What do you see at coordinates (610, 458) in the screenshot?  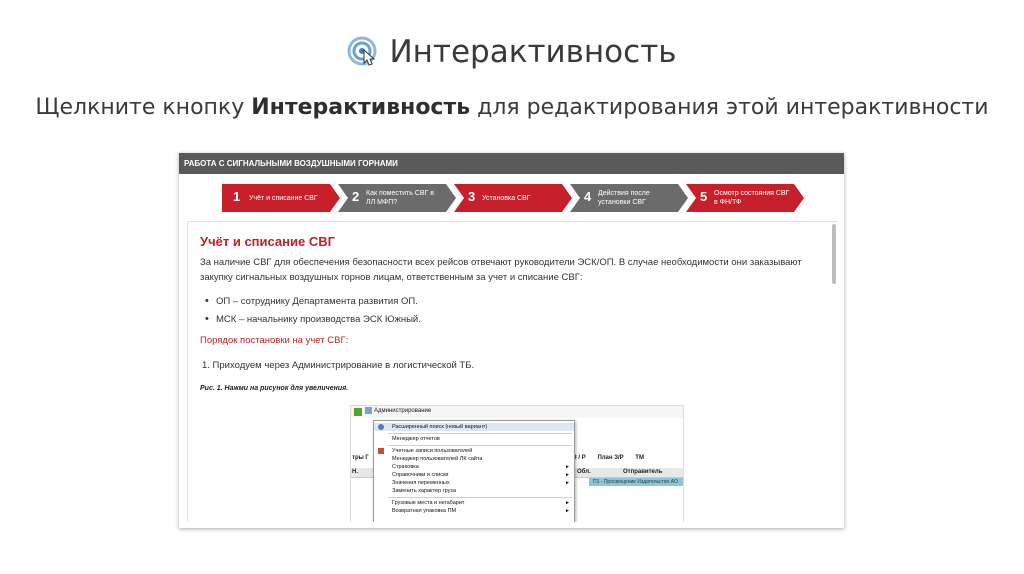 I see `tool-plan-zr: План З/Р` at bounding box center [610, 458].